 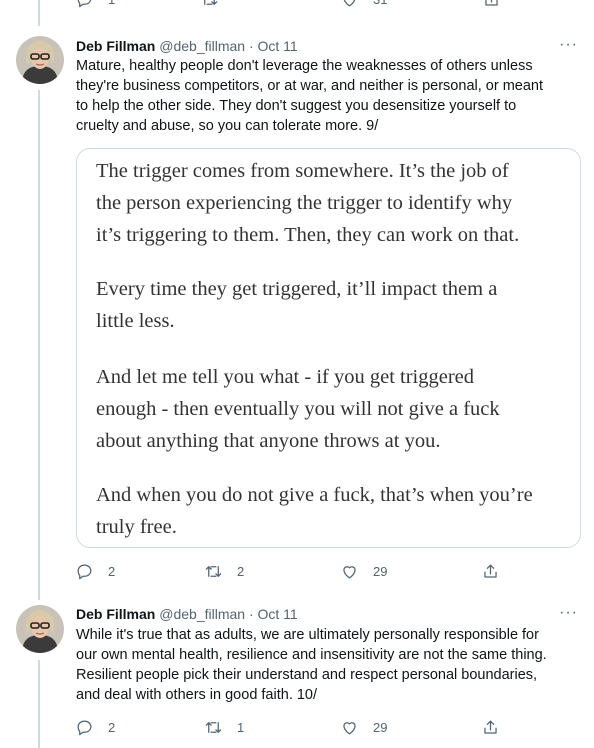 I want to click on avatar, so click(x=40, y=629).